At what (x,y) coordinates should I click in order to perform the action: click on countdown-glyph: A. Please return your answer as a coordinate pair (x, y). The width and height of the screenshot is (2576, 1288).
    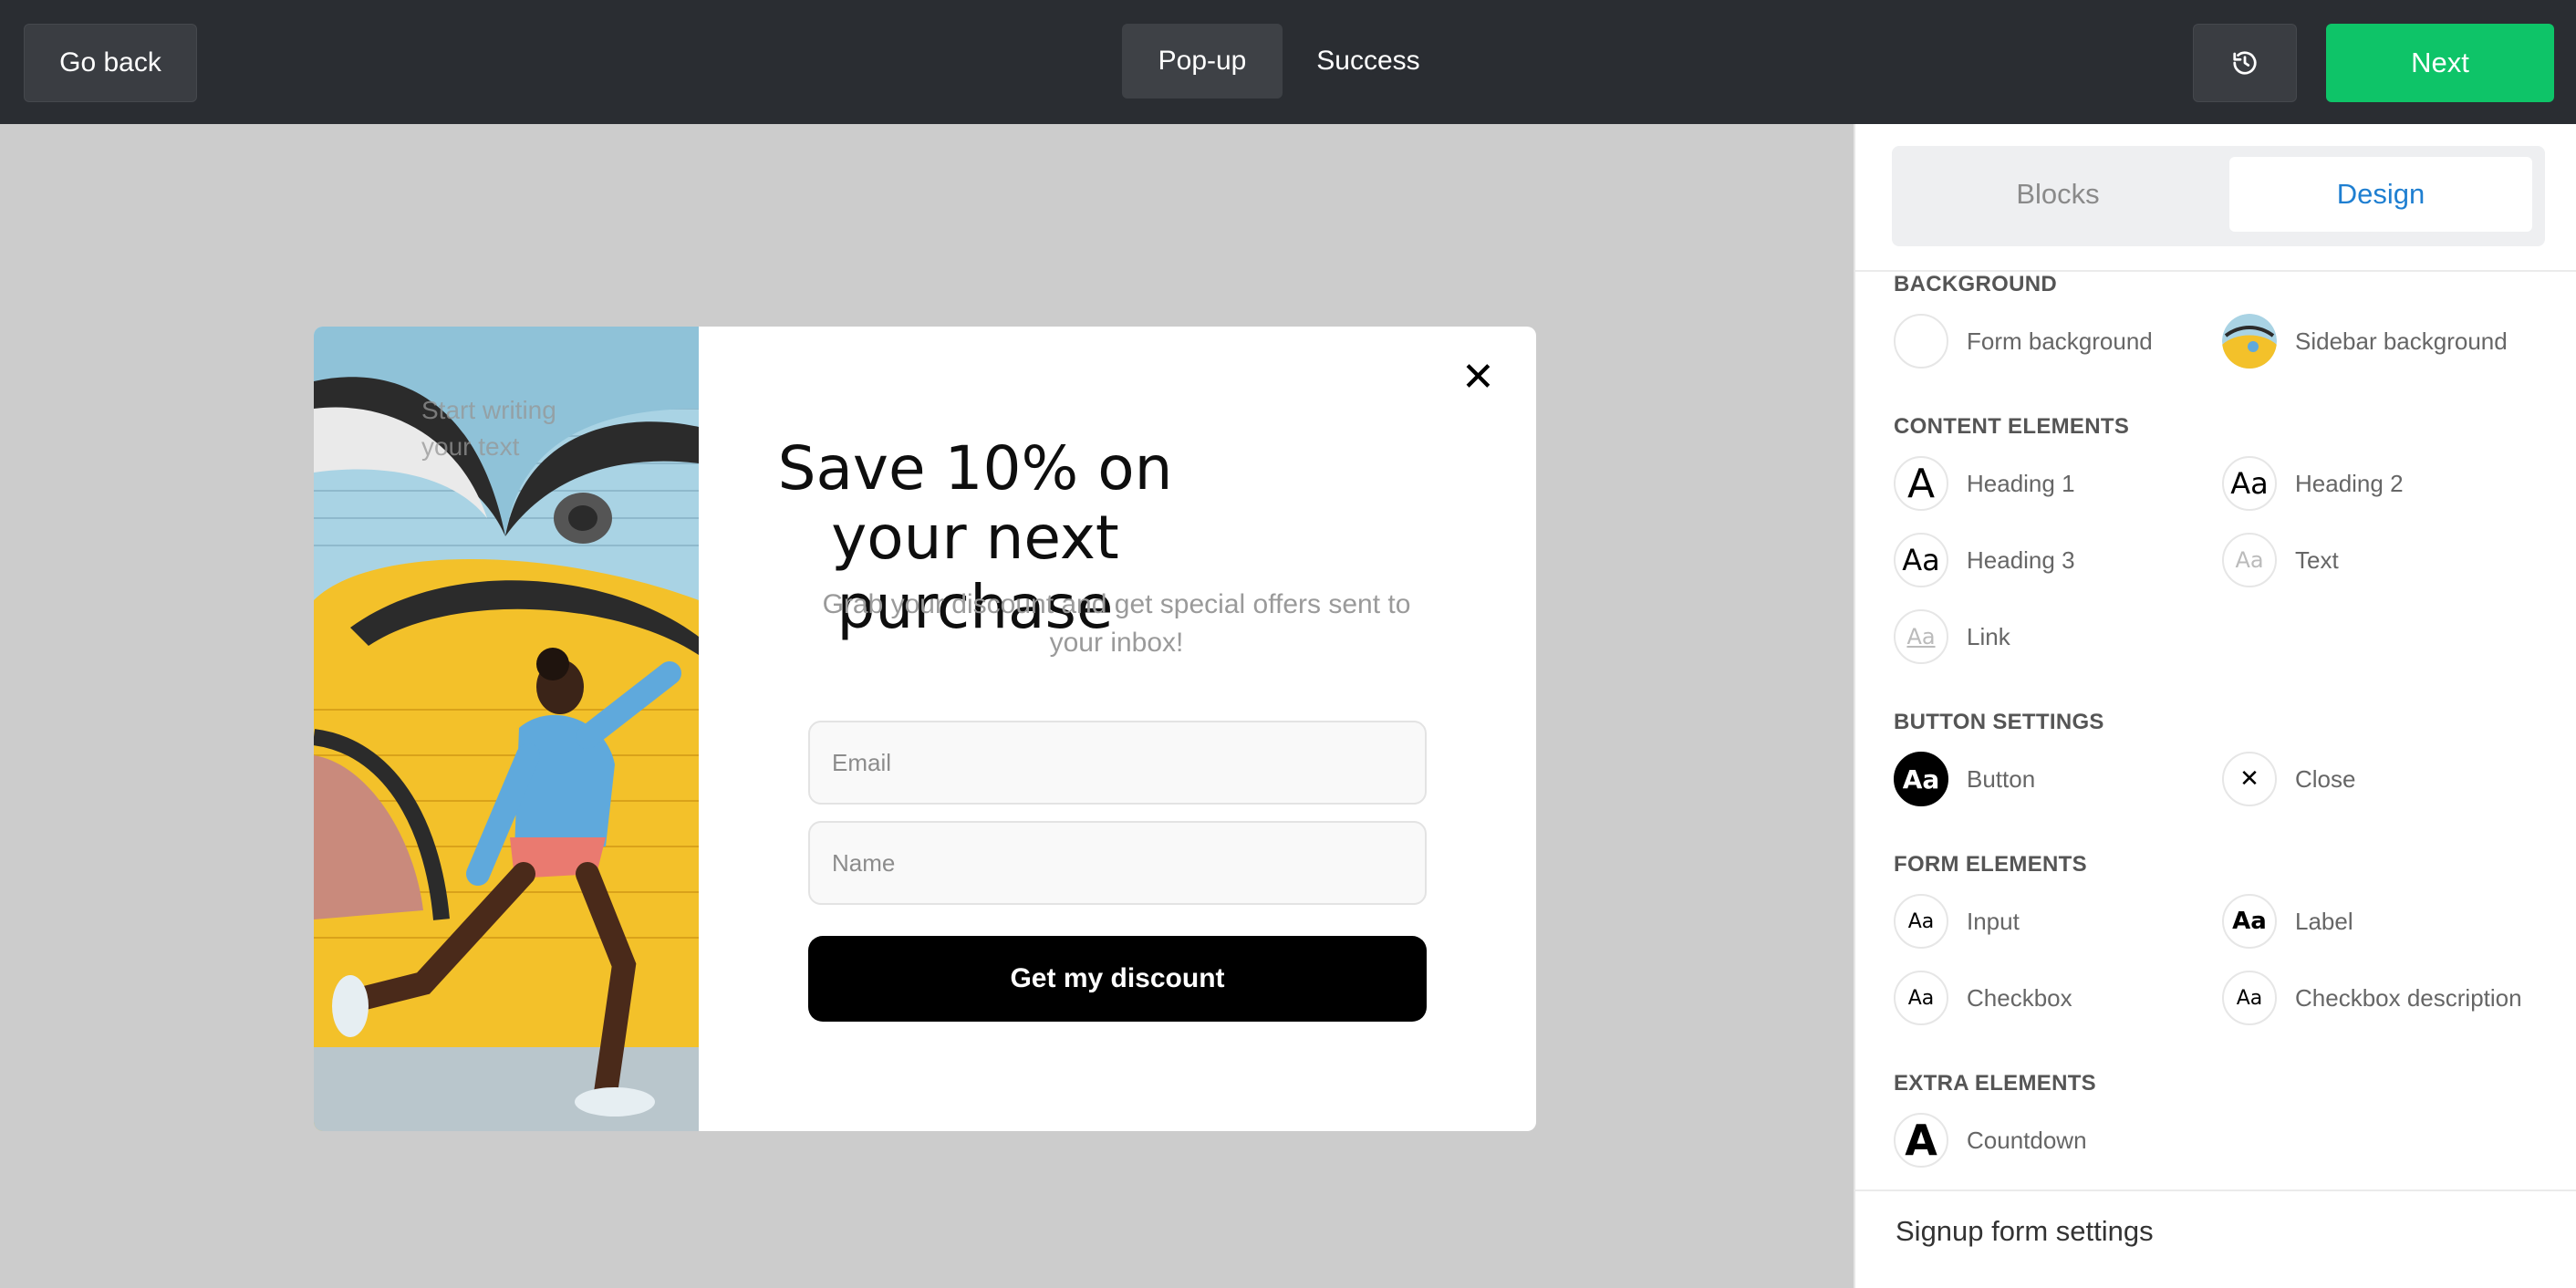
    Looking at the image, I should click on (1921, 1141).